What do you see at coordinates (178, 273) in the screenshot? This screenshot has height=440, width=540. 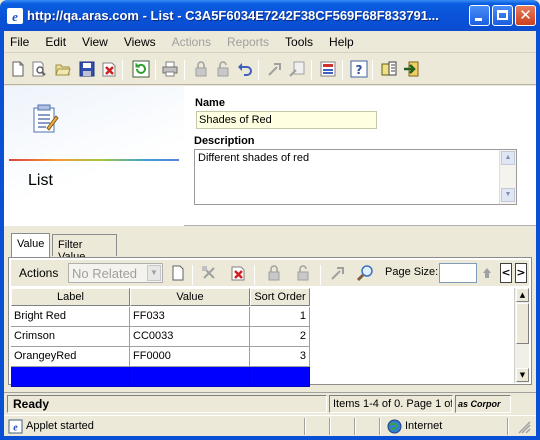 I see `new-relationship-icon` at bounding box center [178, 273].